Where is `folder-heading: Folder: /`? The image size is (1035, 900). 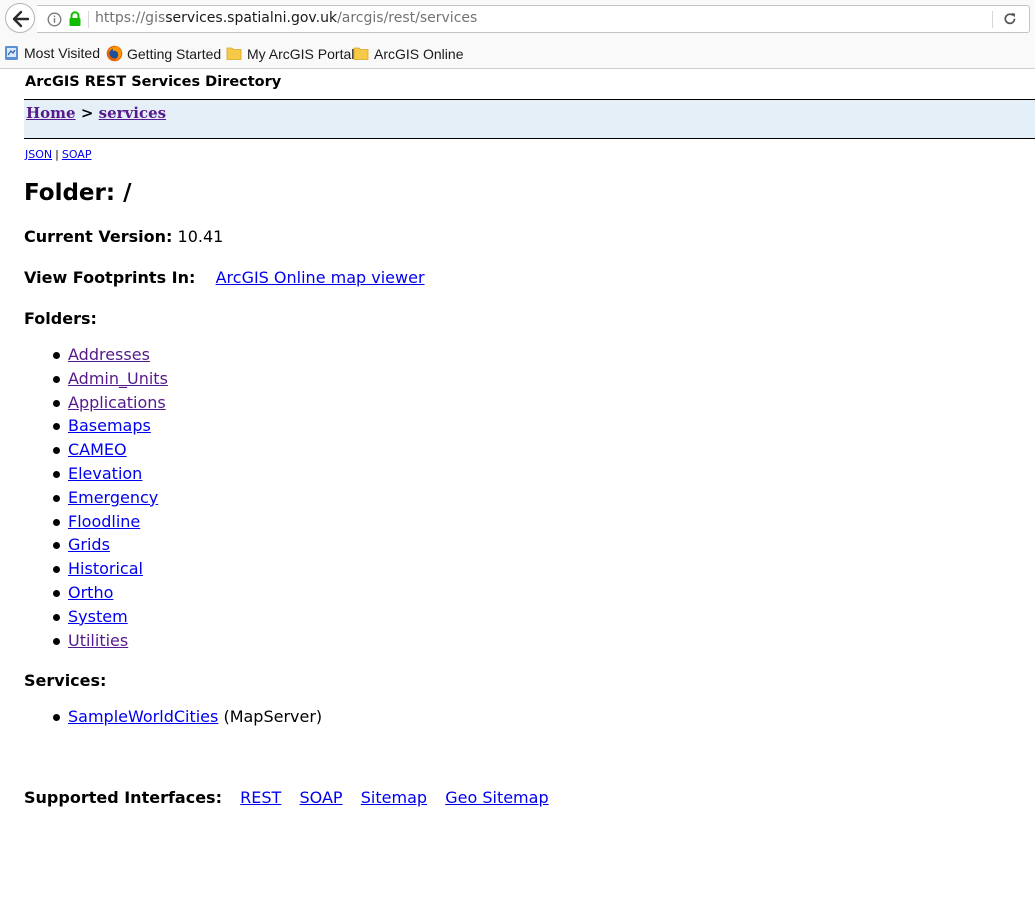 folder-heading: Folder: / is located at coordinates (78, 193).